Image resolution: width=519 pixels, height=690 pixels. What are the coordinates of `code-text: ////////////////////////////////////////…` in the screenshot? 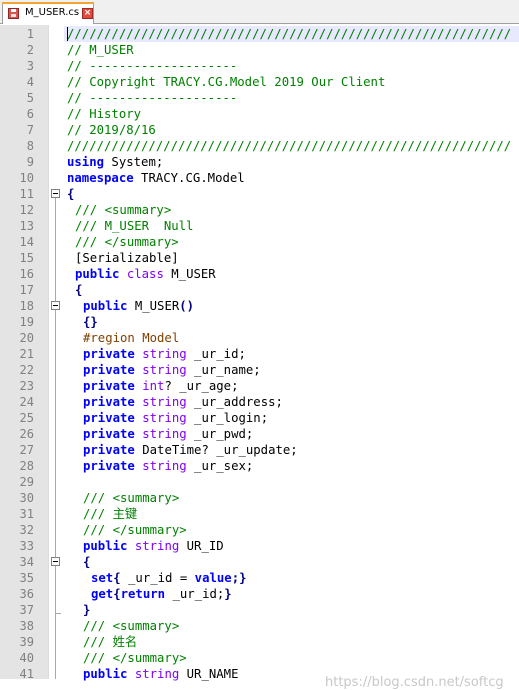 It's located at (289, 34).